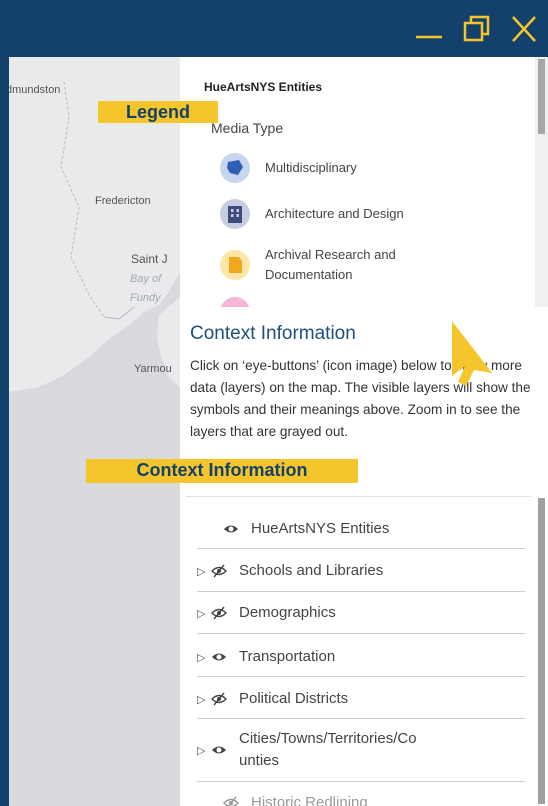  Describe the element at coordinates (4, 431) in the screenshot. I see `window-frame-left` at that location.